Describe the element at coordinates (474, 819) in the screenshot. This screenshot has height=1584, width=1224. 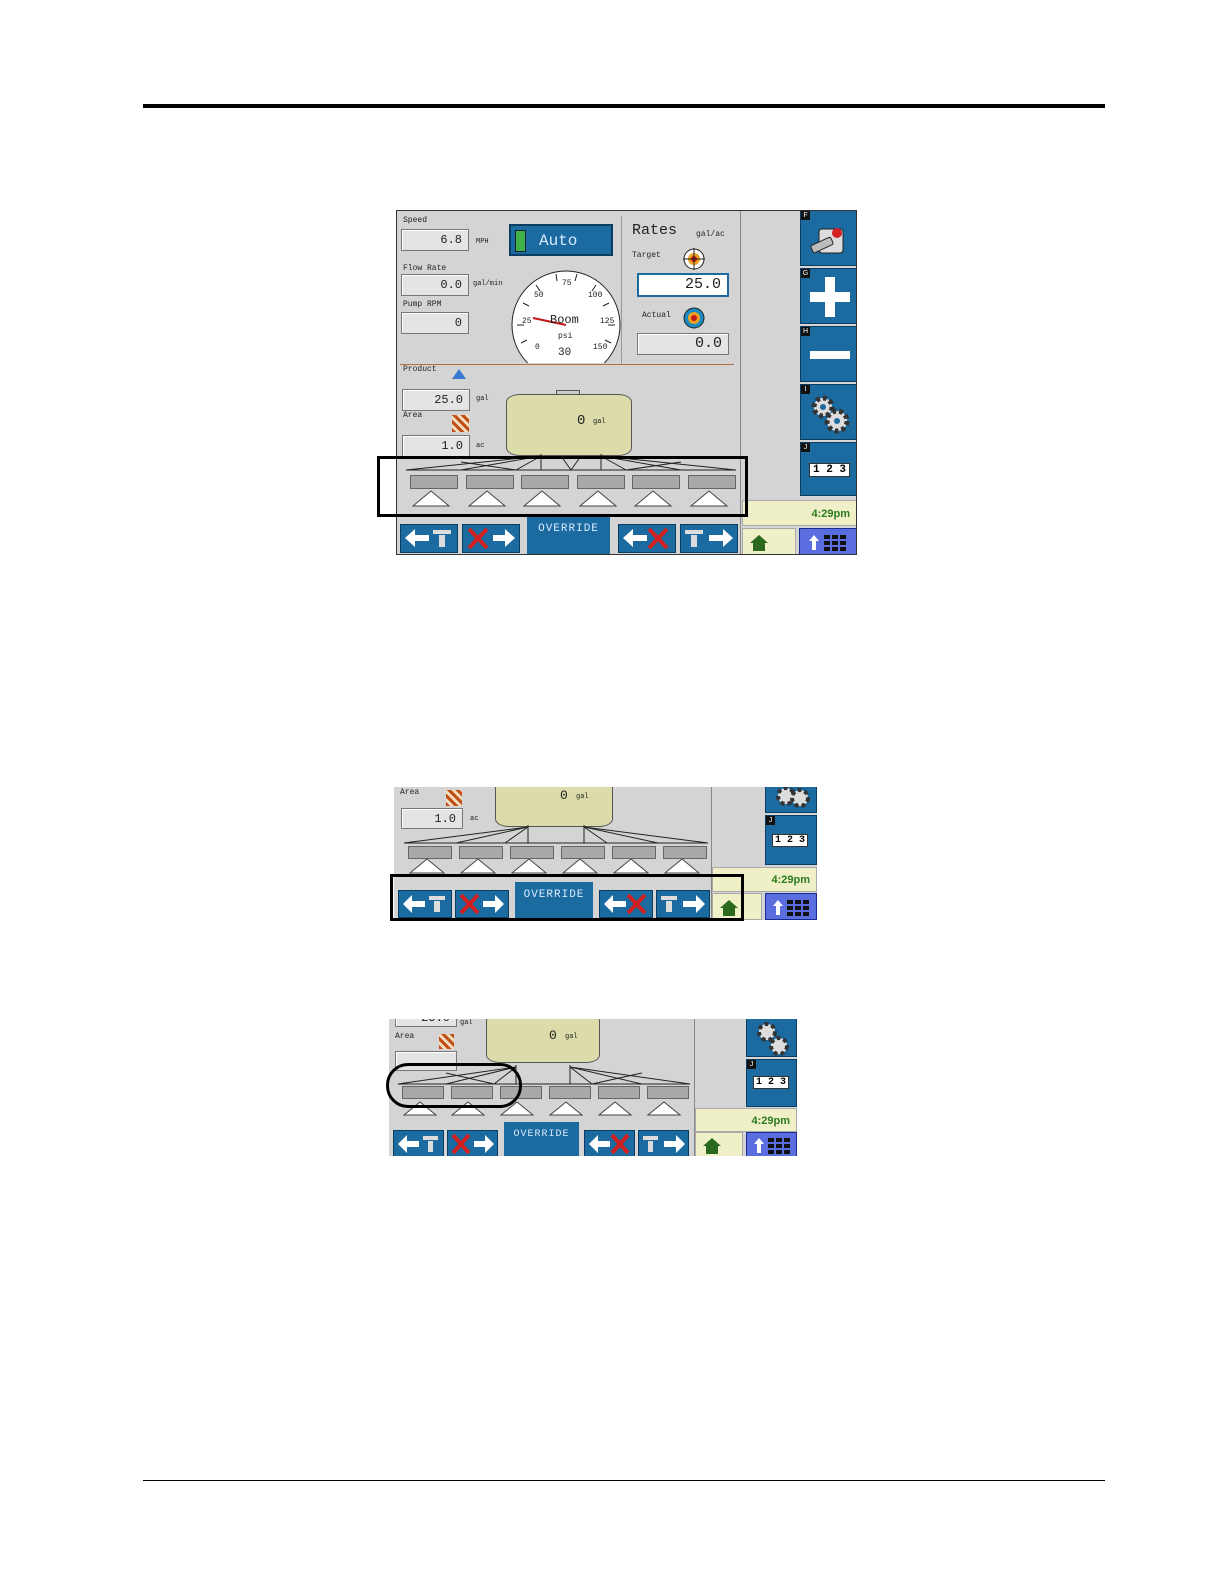
I see `area-unit: ac` at that location.